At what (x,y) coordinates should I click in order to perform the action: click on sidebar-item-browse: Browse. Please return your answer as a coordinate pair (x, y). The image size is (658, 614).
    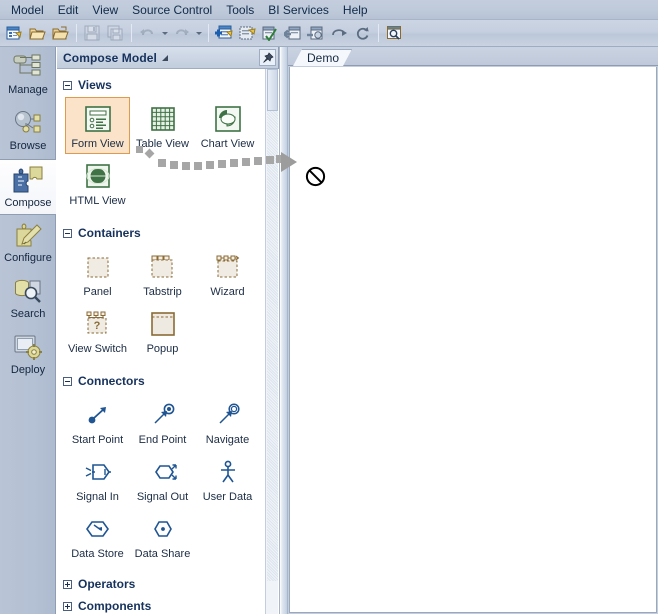
    Looking at the image, I should click on (28, 131).